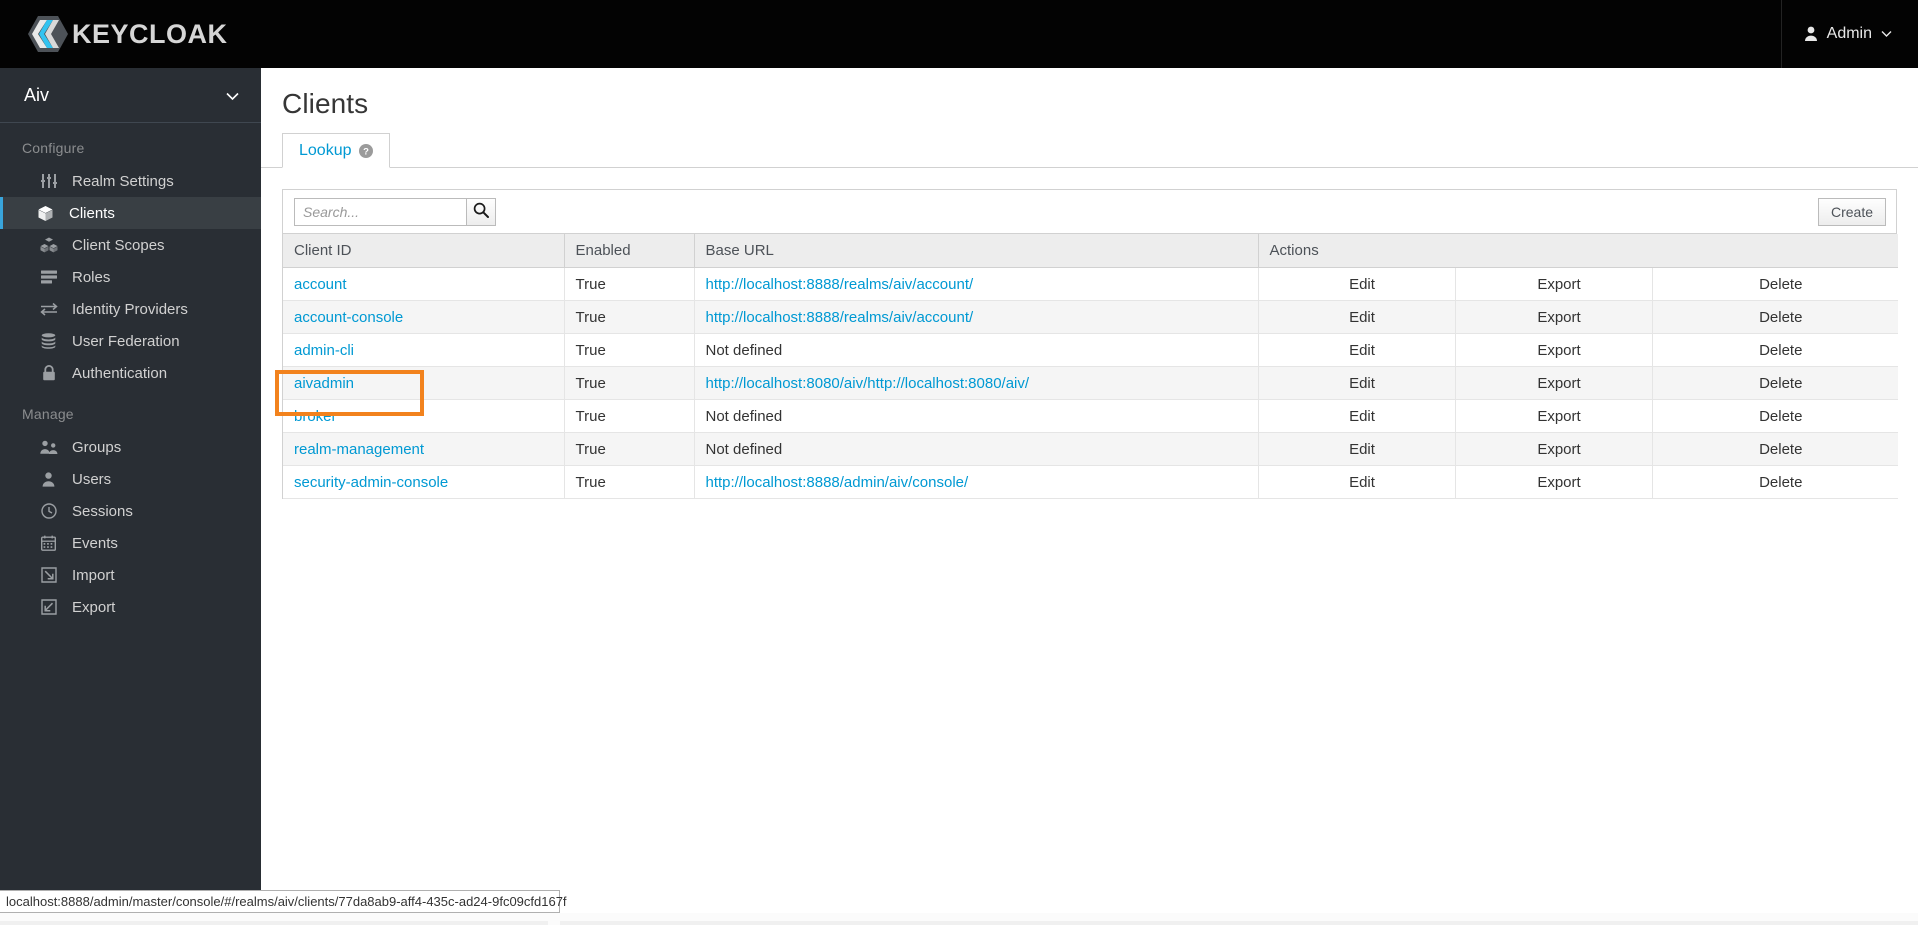 The width and height of the screenshot is (1918, 925). What do you see at coordinates (130, 447) in the screenshot?
I see `sidebar-item-groups: Groups` at bounding box center [130, 447].